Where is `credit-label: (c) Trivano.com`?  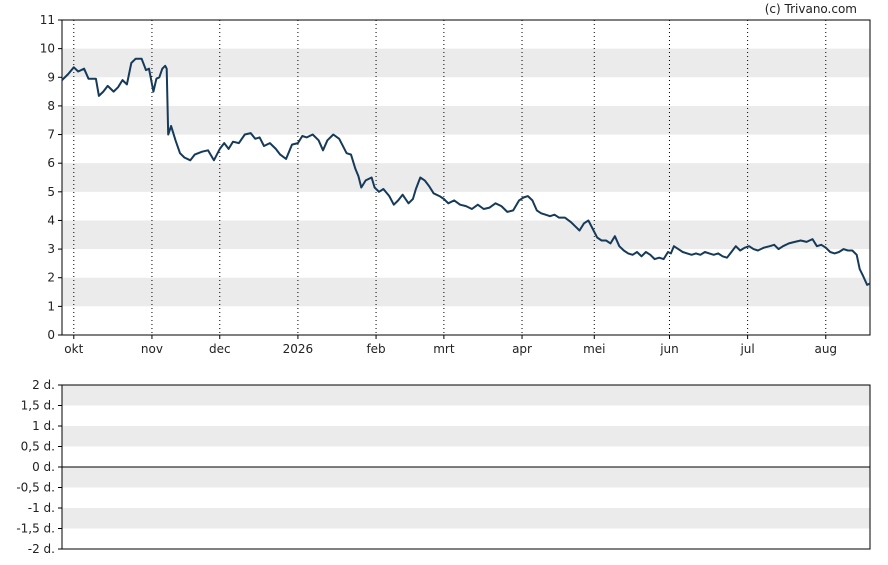
credit-label: (c) Trivano.com is located at coordinates (811, 9).